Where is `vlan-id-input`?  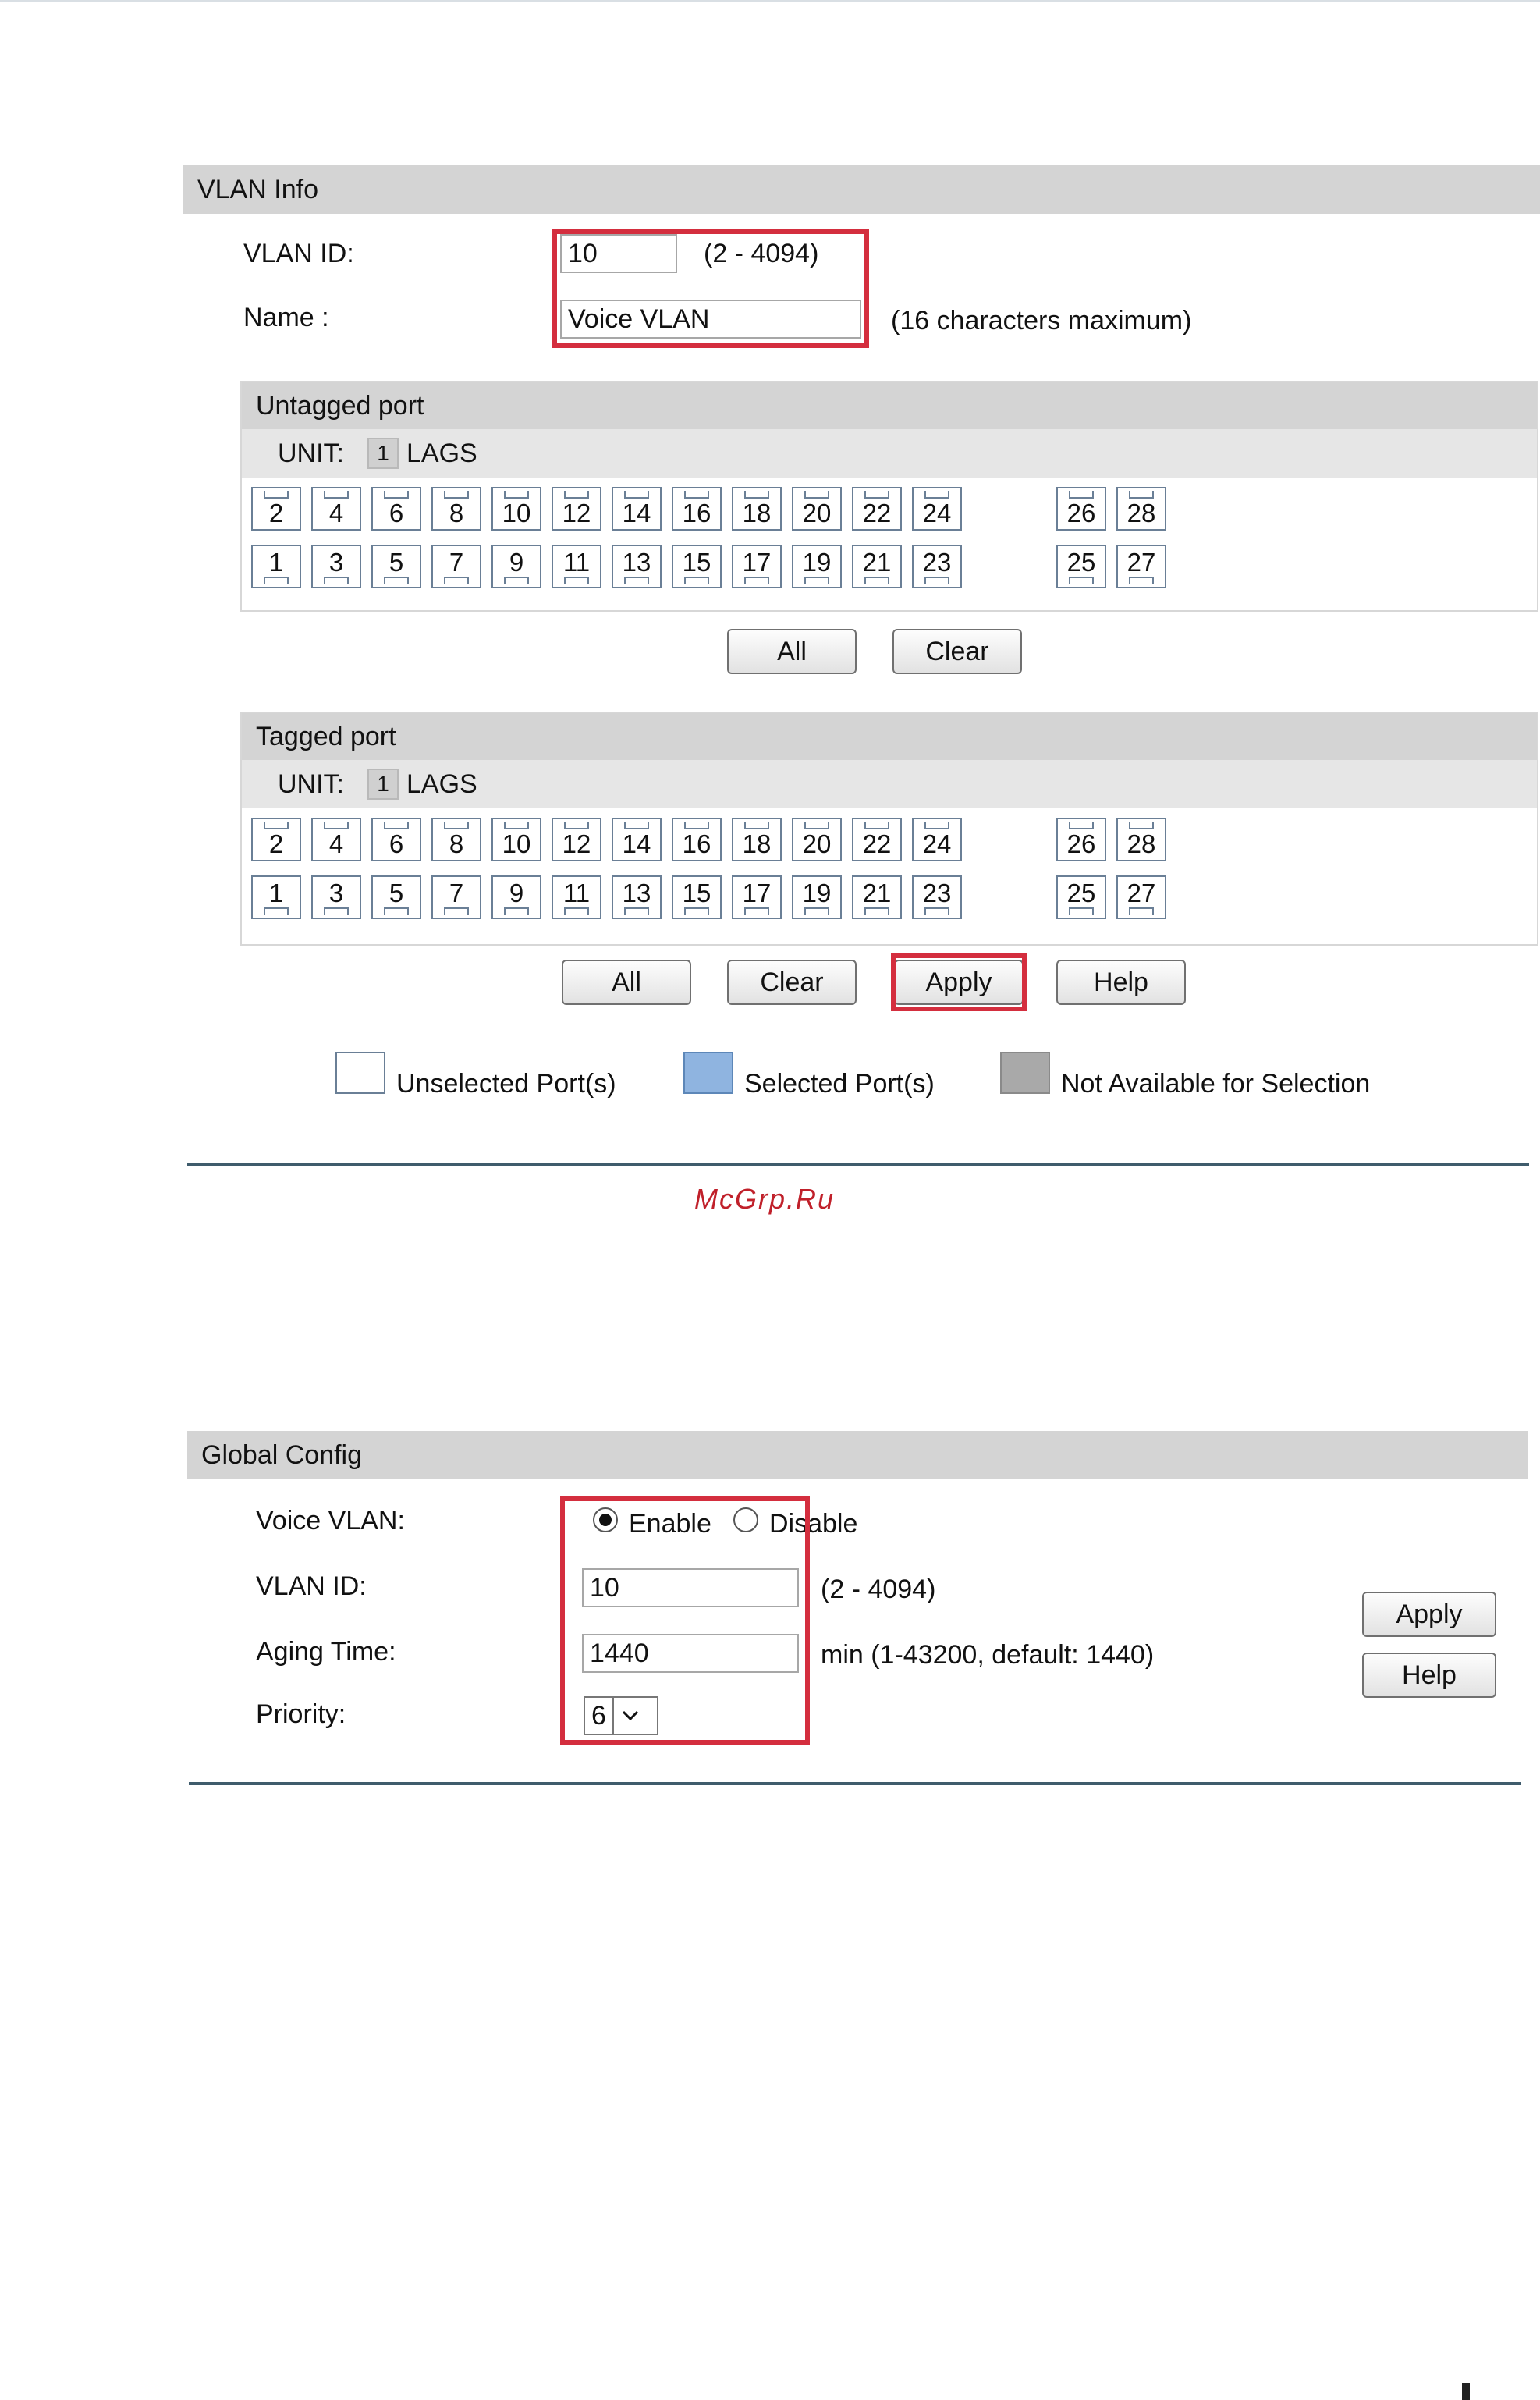 vlan-id-input is located at coordinates (618, 253).